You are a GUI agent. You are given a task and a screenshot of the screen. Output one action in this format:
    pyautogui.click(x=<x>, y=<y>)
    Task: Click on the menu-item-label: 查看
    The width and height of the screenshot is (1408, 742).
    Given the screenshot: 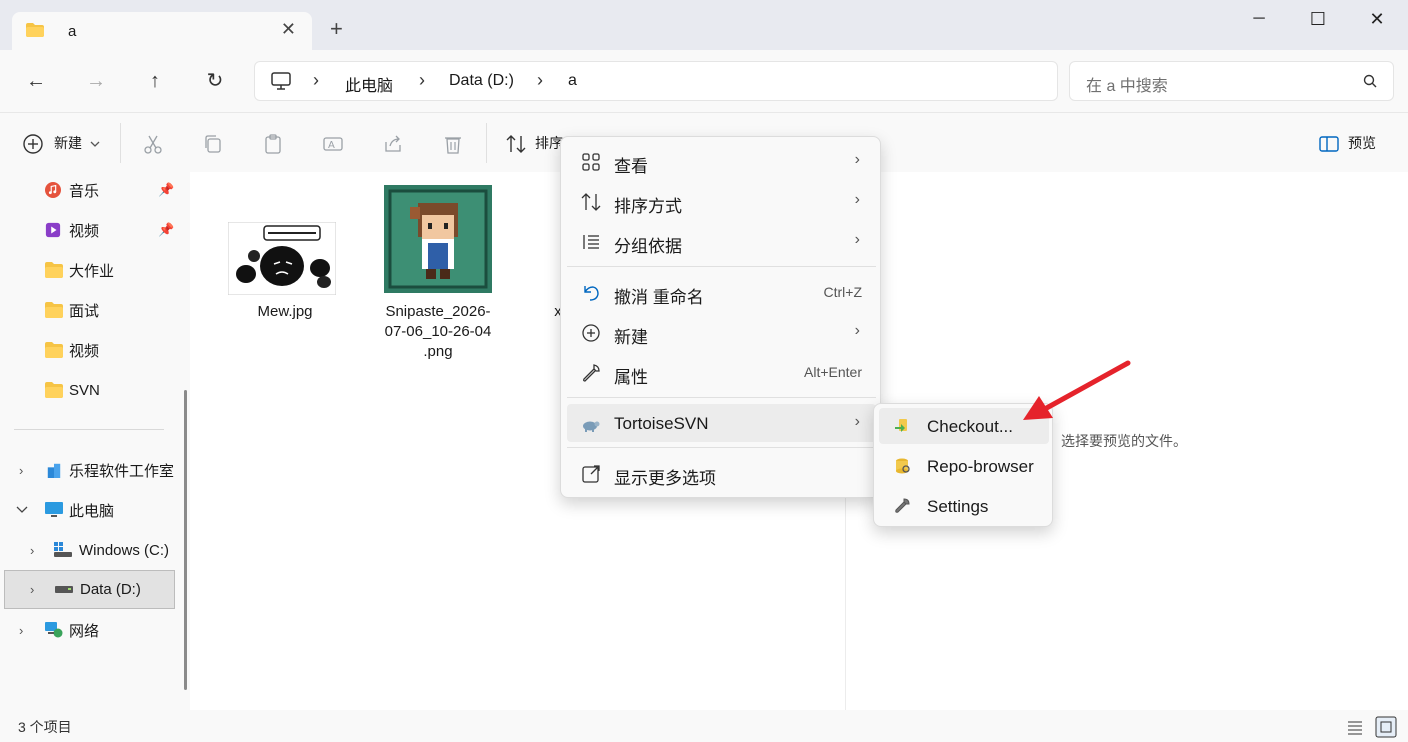 What is the action you would take?
    pyautogui.click(x=631, y=166)
    